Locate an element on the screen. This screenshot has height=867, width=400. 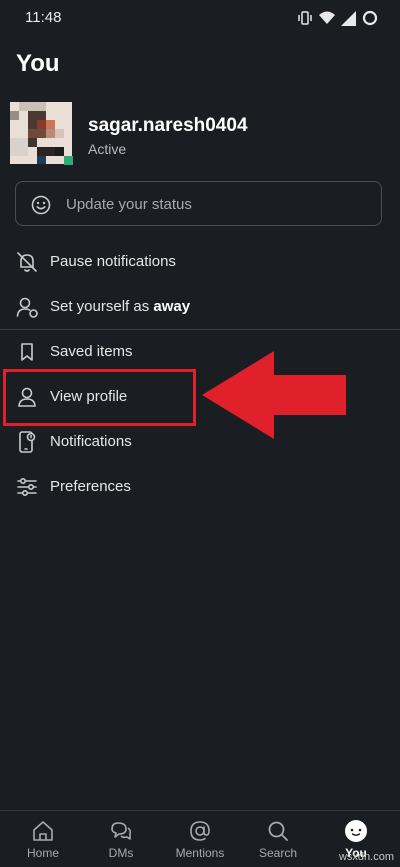
preferences-label: Preferences is located at coordinates (90, 486).